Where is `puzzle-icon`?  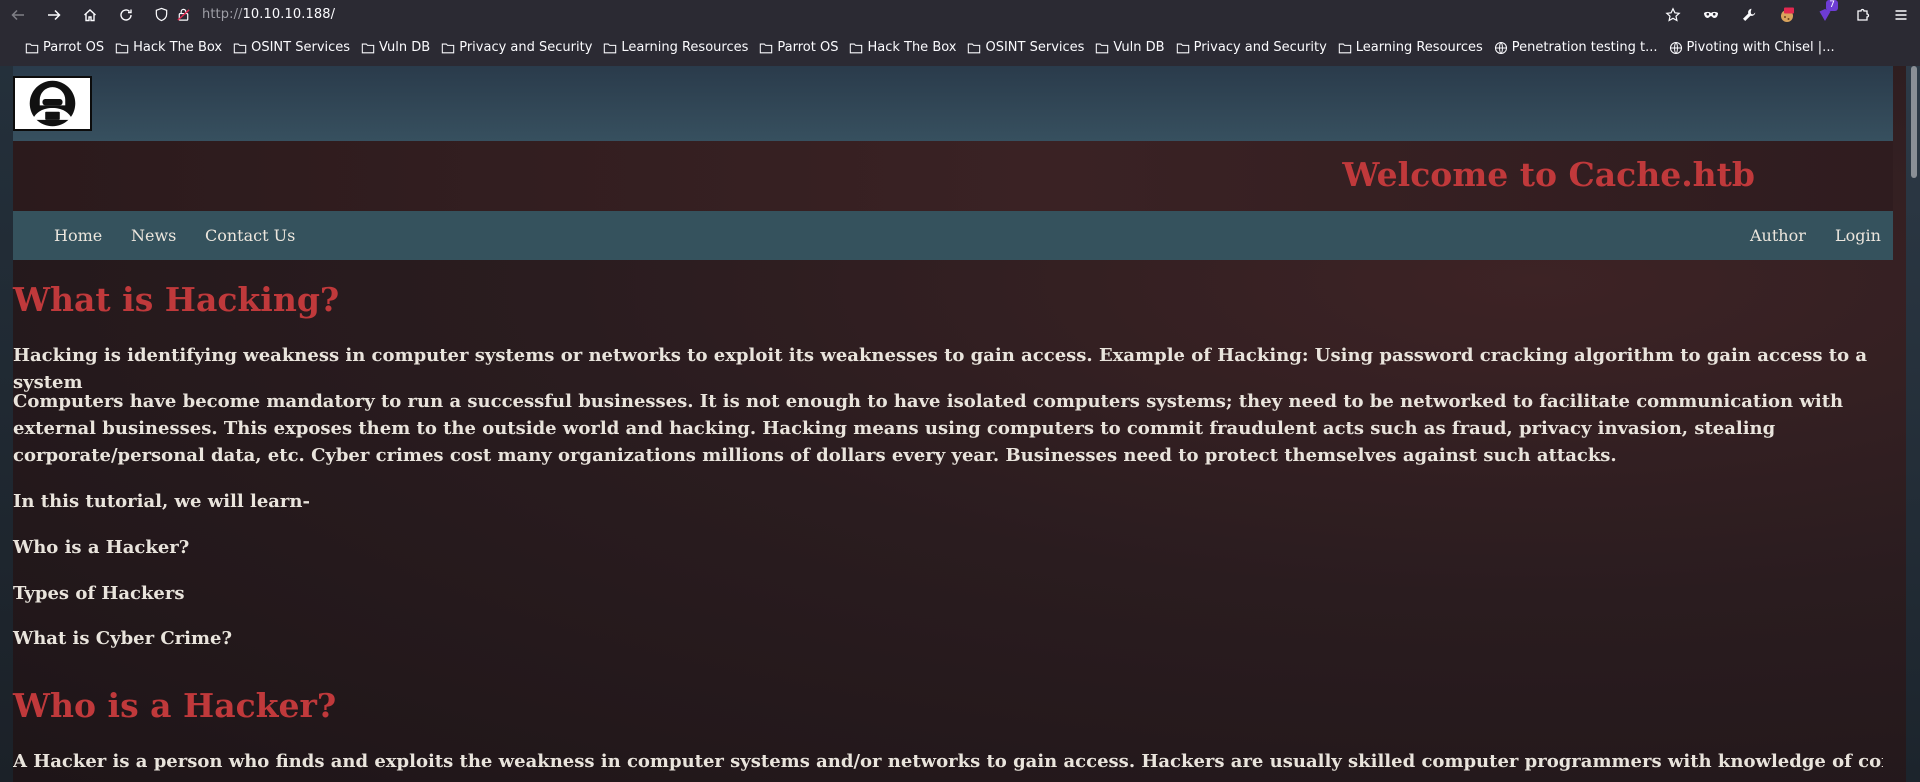 puzzle-icon is located at coordinates (1863, 14).